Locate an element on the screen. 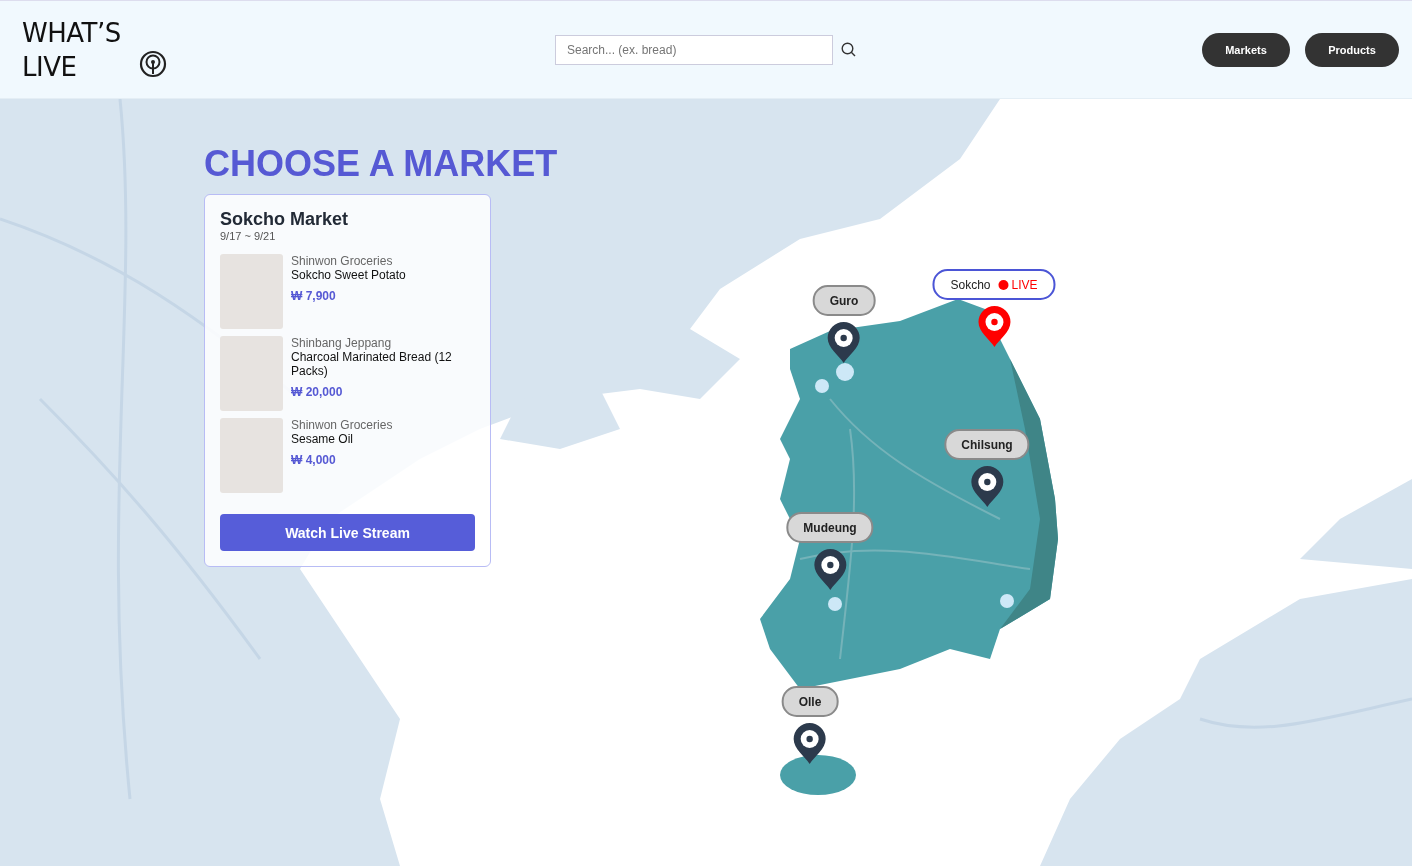  logo-text: WHAT’S LIVE is located at coordinates (71, 50).